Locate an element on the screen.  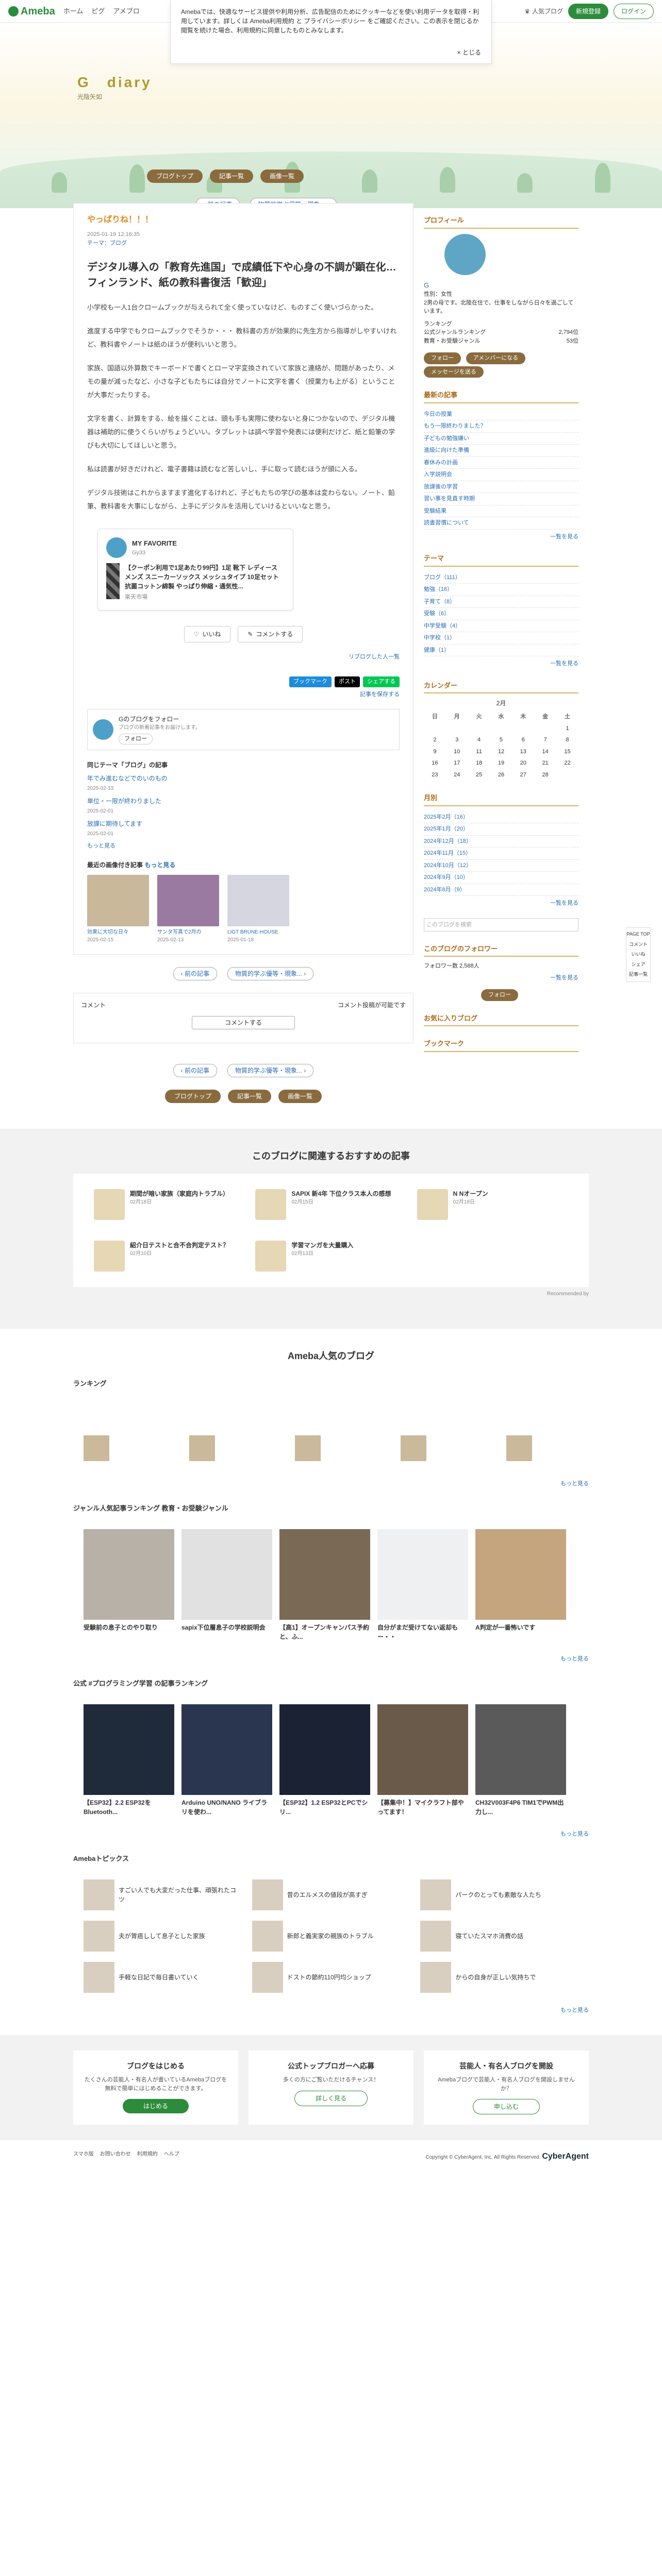
list-item: 2024年12月（18） is located at coordinates (501, 842).